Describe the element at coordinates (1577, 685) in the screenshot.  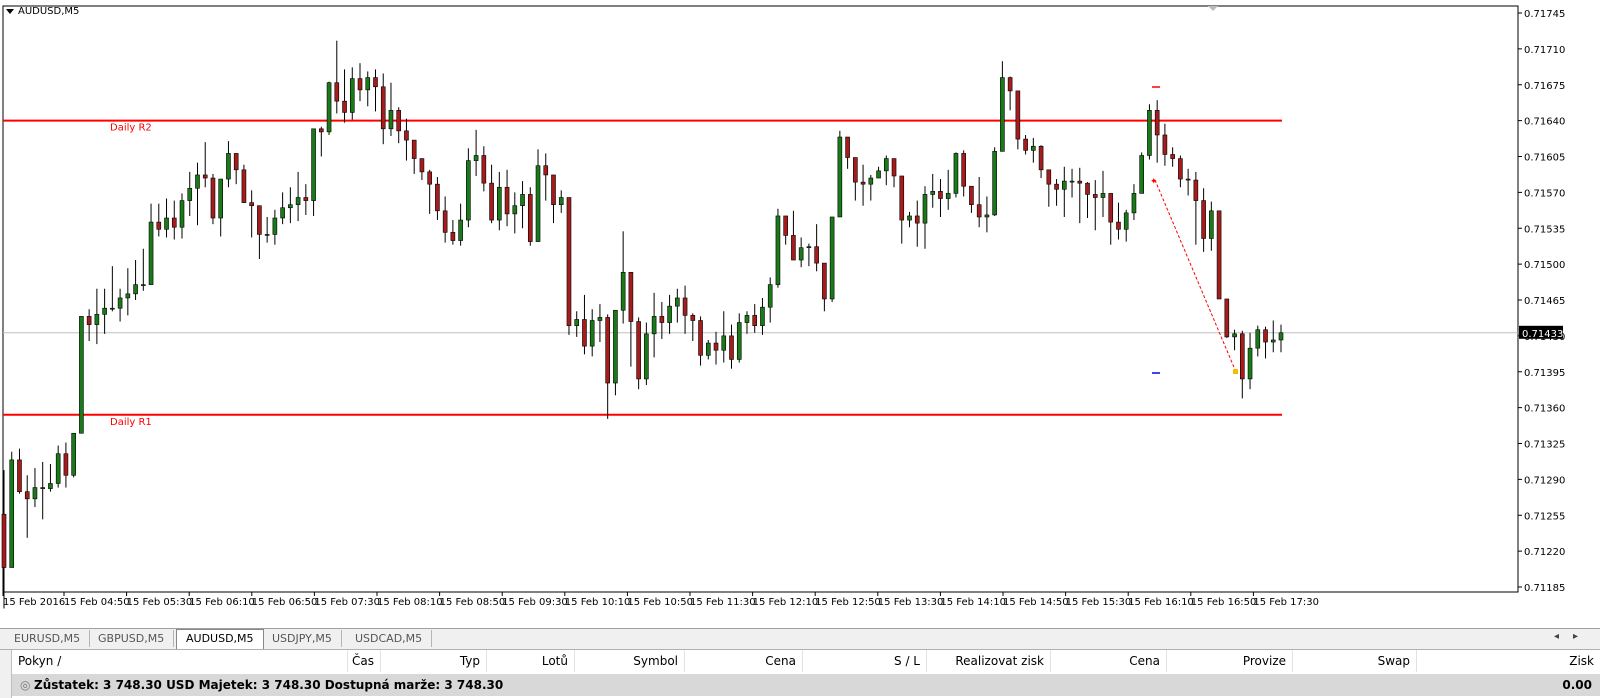
I see `balance-profit: 0.00` at that location.